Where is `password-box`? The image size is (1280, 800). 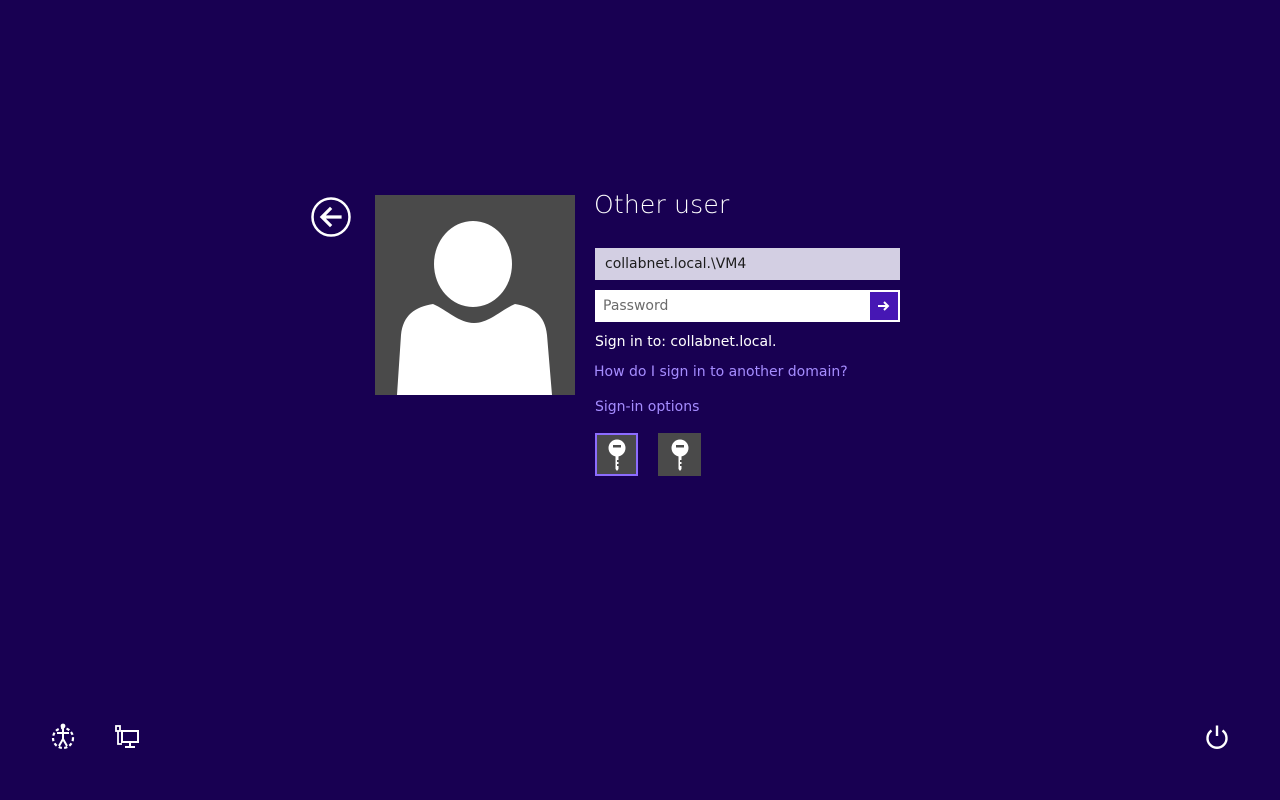 password-box is located at coordinates (747, 306).